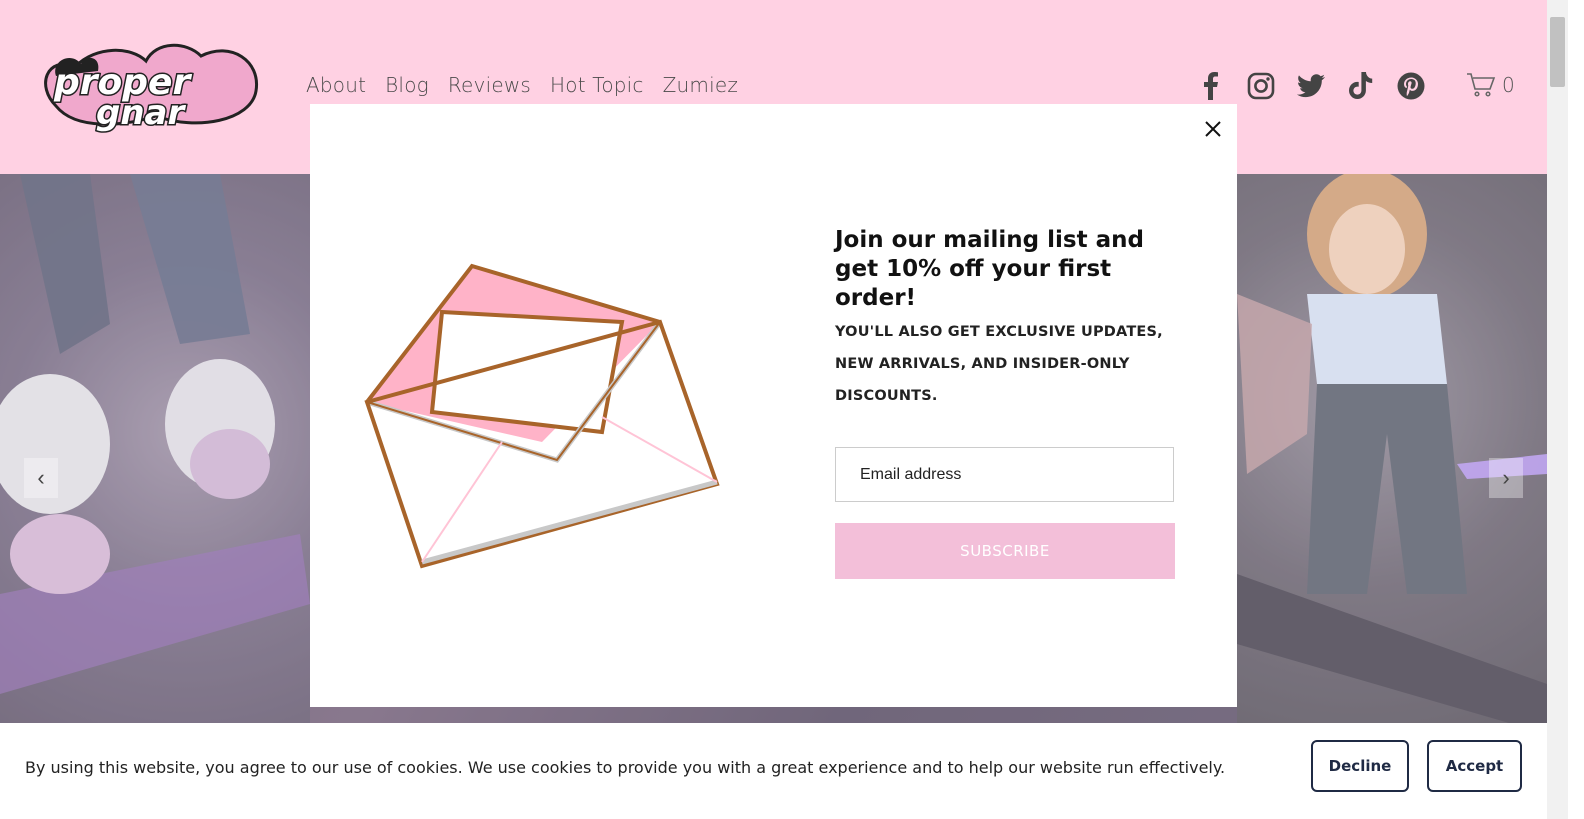  I want to click on instagram-icon, so click(1261, 86).